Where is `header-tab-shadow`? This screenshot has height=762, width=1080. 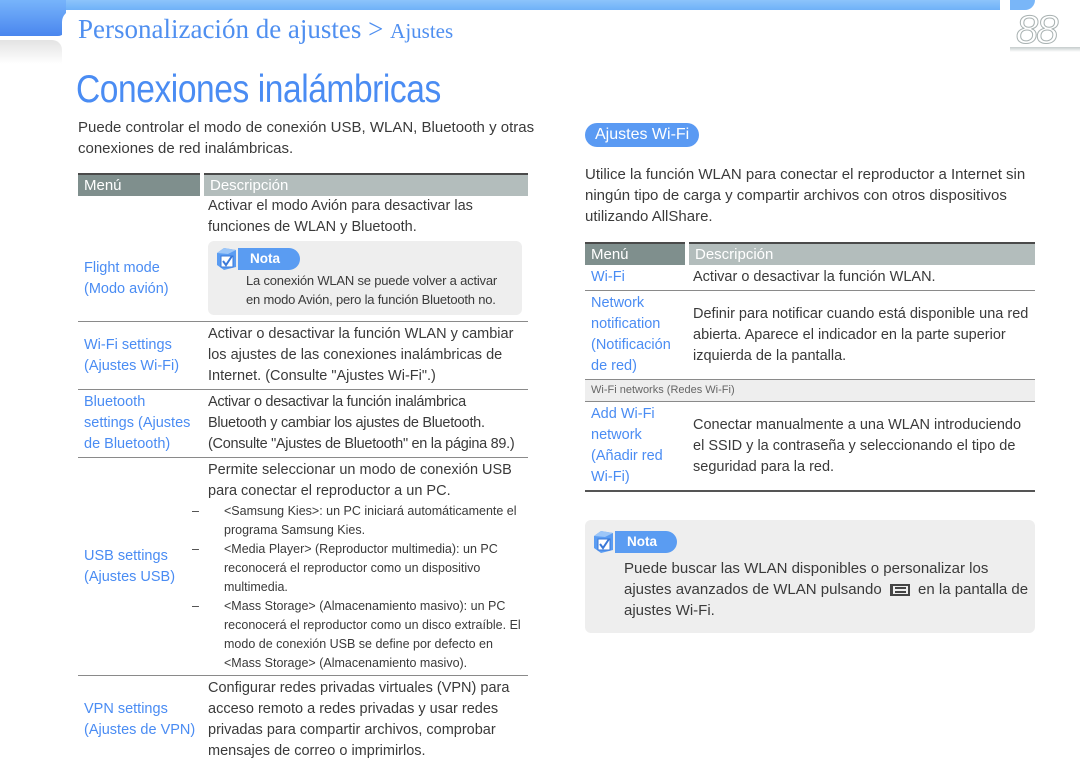
header-tab-shadow is located at coordinates (31, 52).